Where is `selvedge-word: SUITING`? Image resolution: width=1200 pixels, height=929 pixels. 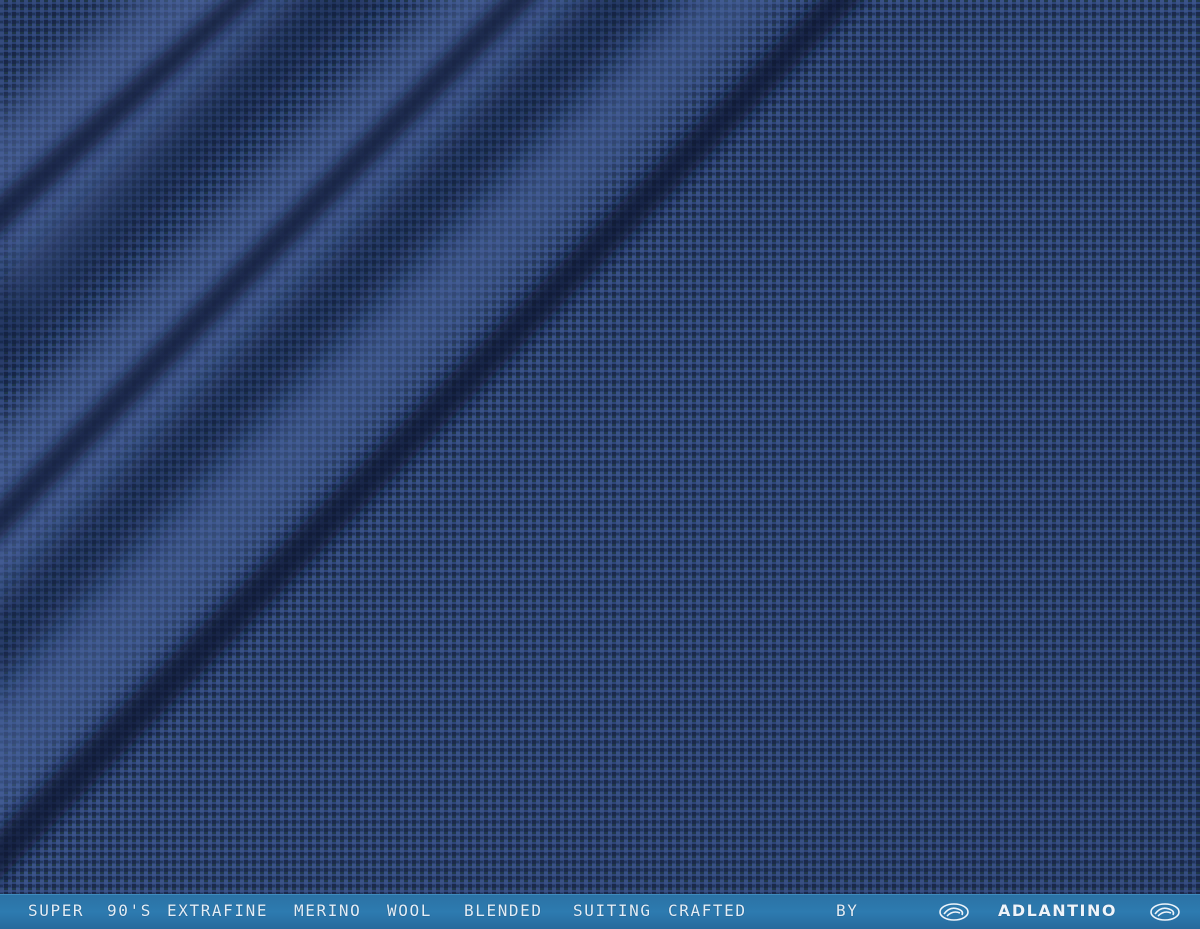
selvedge-word: SUITING is located at coordinates (612, 910).